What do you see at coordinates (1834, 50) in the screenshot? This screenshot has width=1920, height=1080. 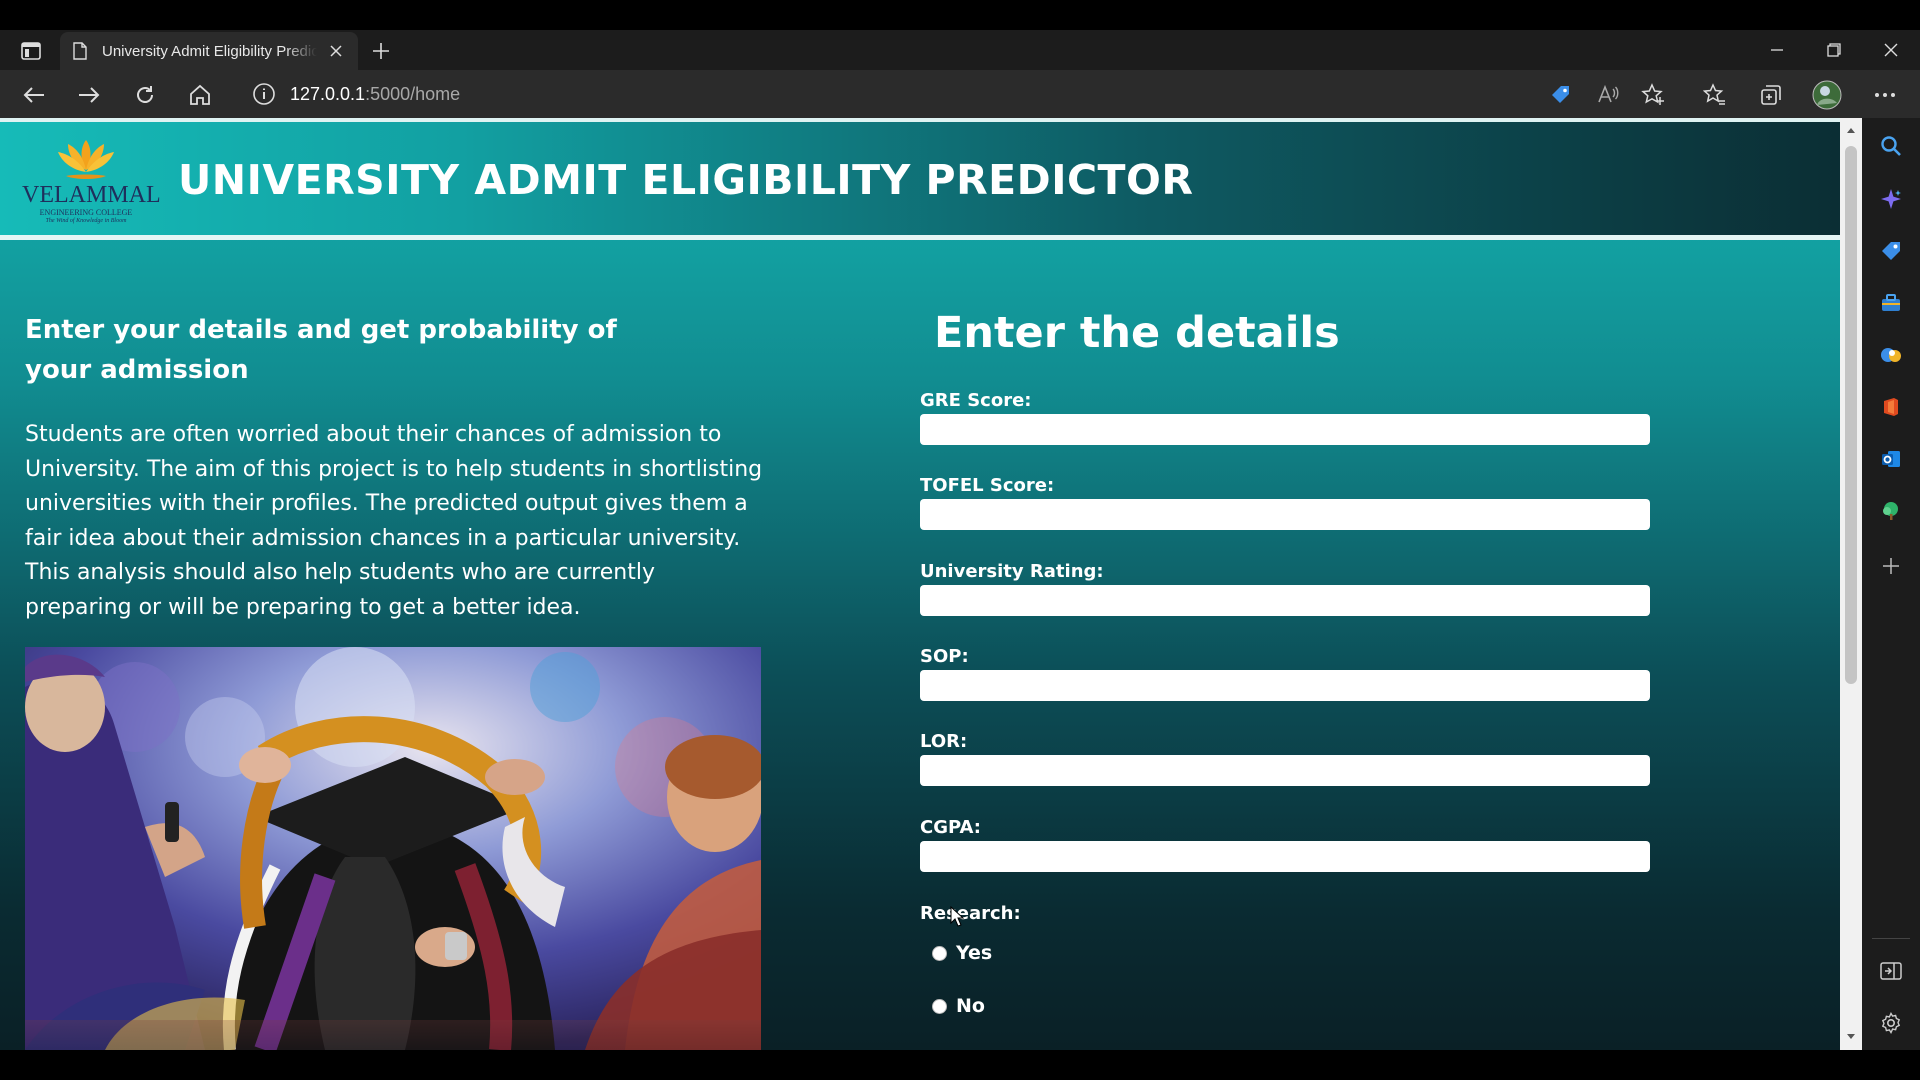 I see `restore-icon` at bounding box center [1834, 50].